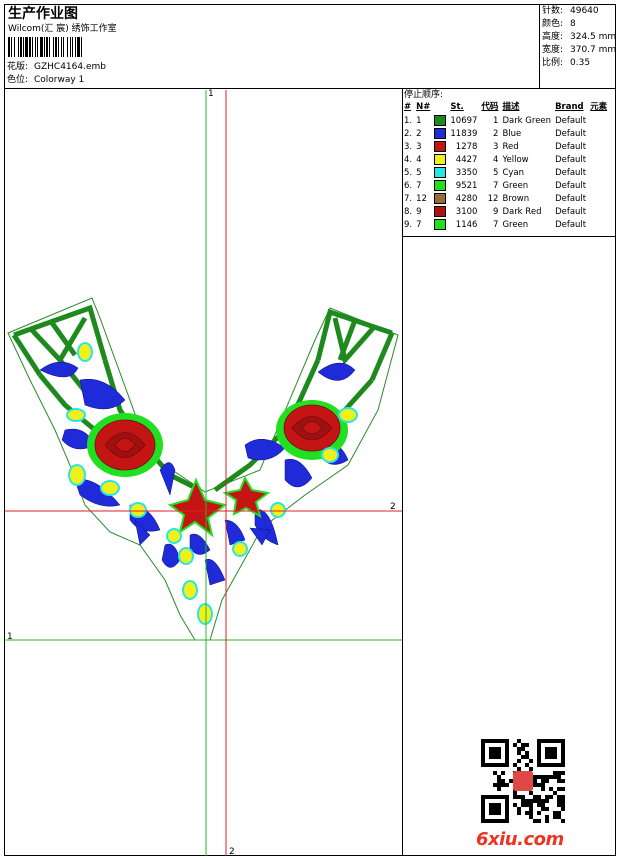 The height and width of the screenshot is (860, 620). Describe the element at coordinates (523, 781) in the screenshot. I see `qr-code` at that location.